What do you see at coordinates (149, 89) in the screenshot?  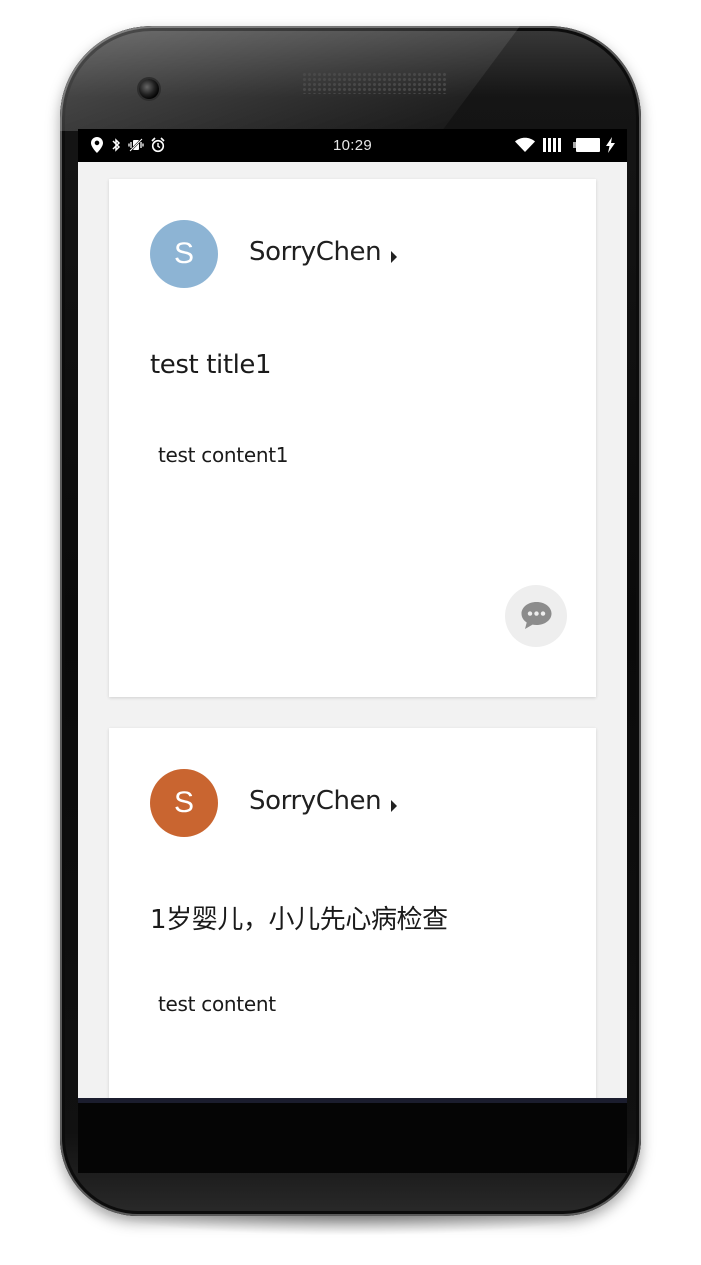 I see `front-camera` at bounding box center [149, 89].